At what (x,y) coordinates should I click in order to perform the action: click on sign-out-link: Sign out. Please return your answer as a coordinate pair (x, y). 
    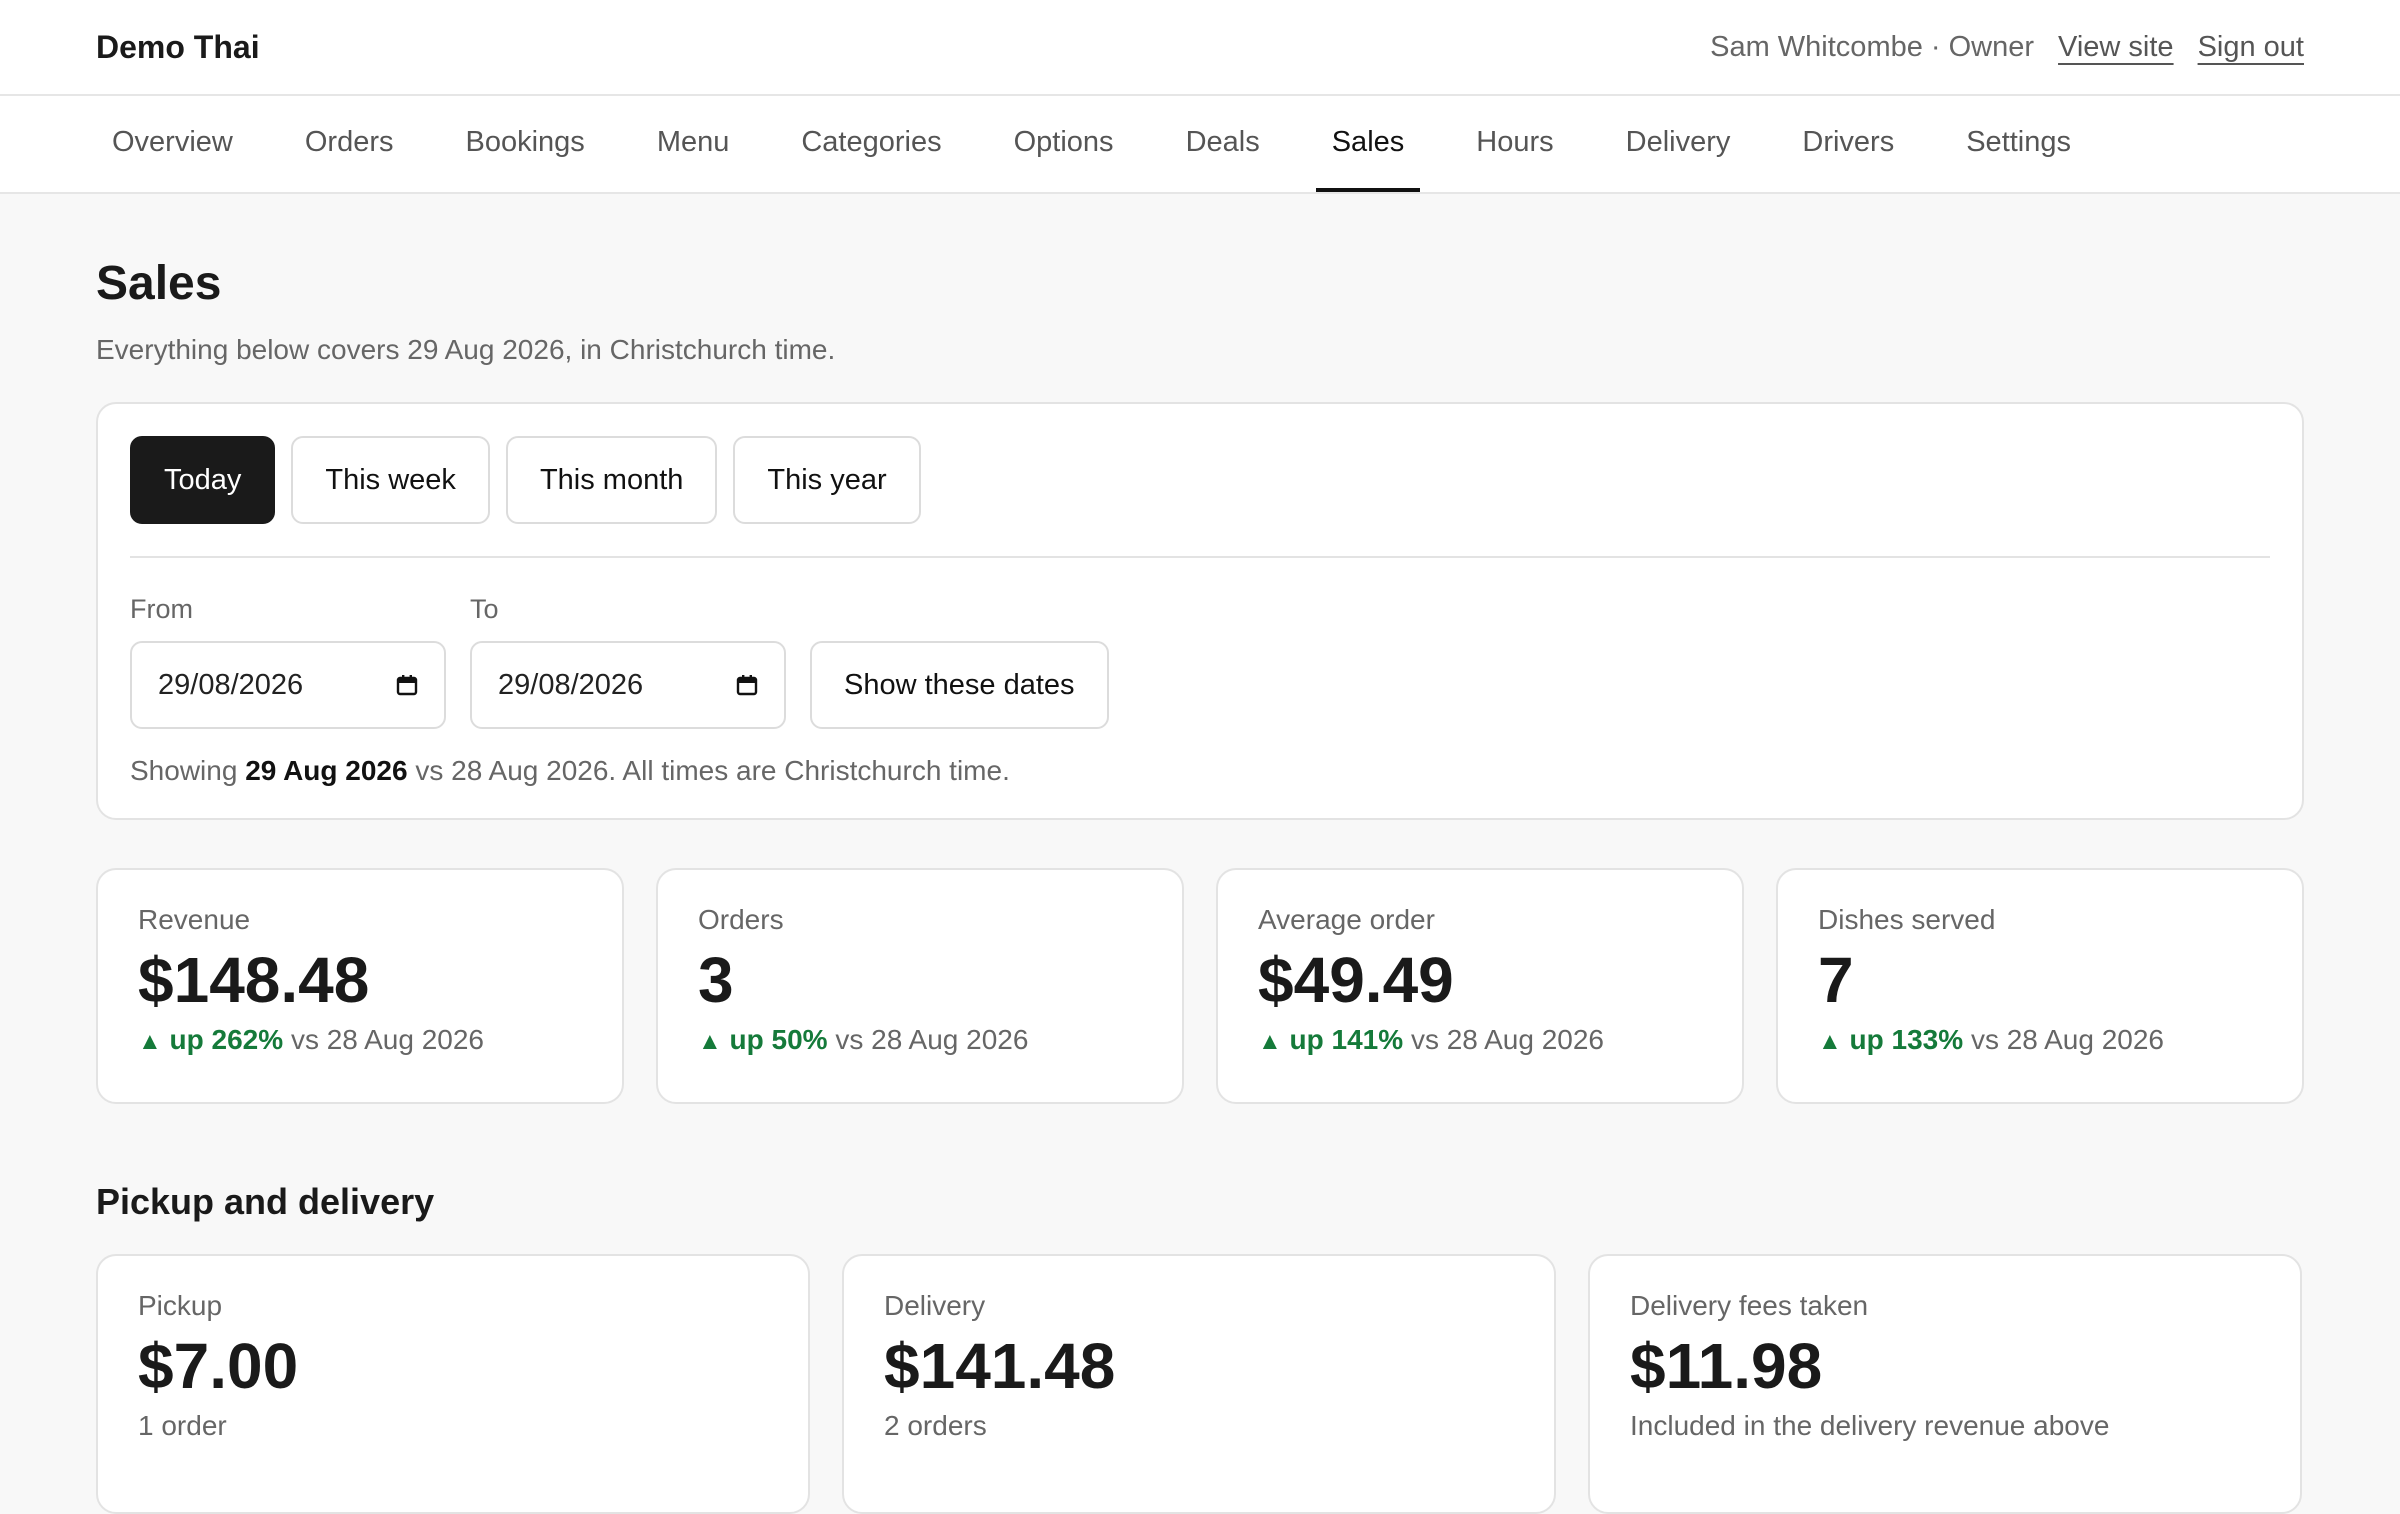
    Looking at the image, I should click on (2251, 47).